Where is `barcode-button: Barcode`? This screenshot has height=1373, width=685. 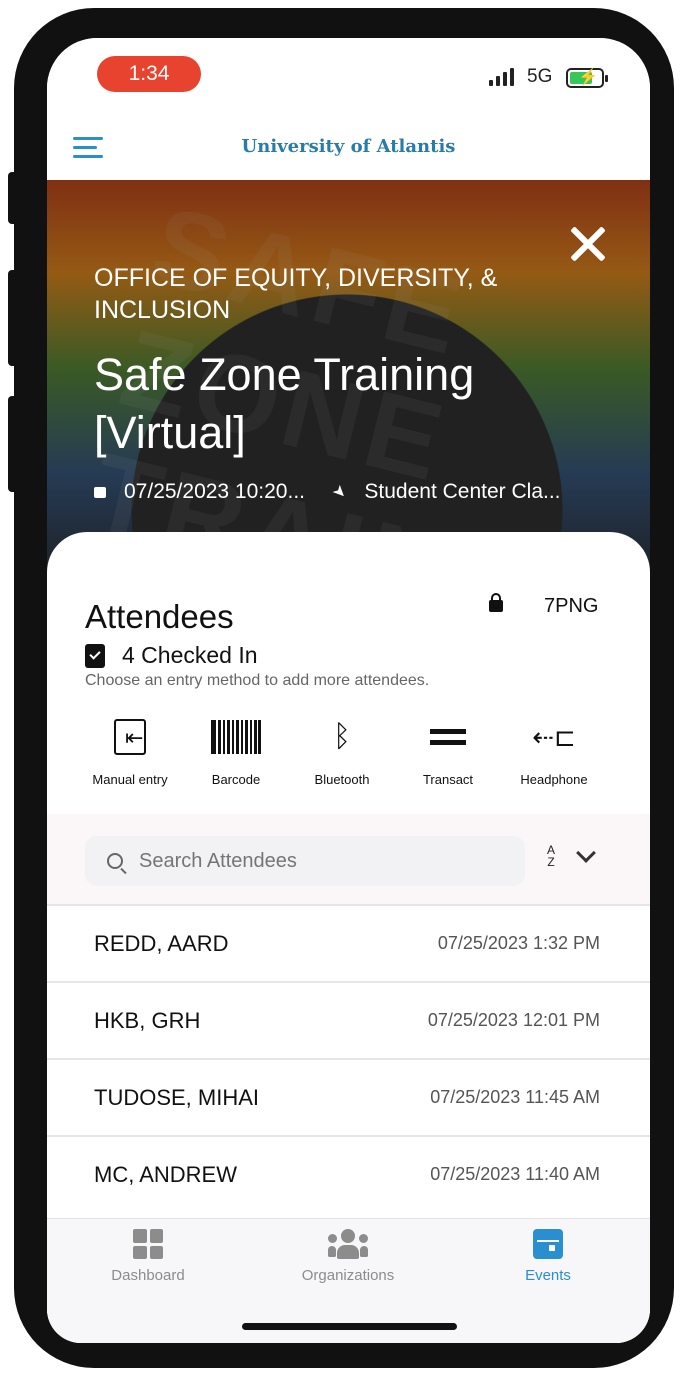
barcode-button: Barcode is located at coordinates (236, 757).